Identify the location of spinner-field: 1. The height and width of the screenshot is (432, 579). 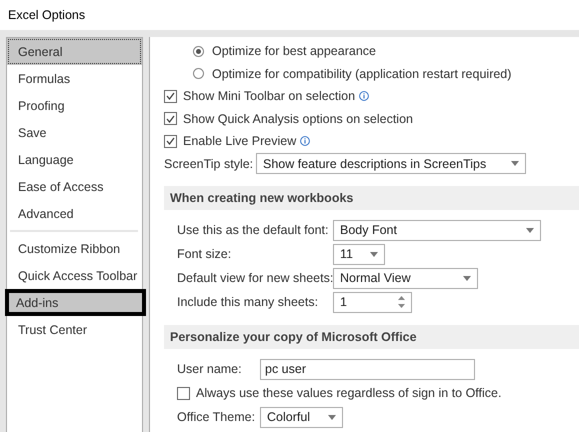
(372, 302).